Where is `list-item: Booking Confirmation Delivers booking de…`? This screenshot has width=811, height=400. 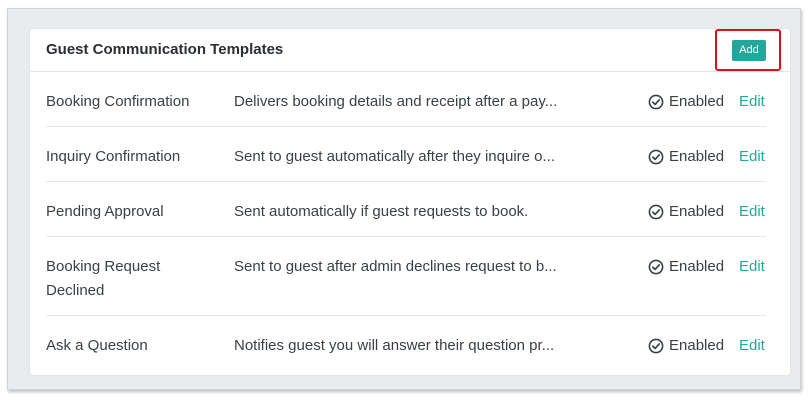
list-item: Booking Confirmation Delivers booking de… is located at coordinates (406, 99).